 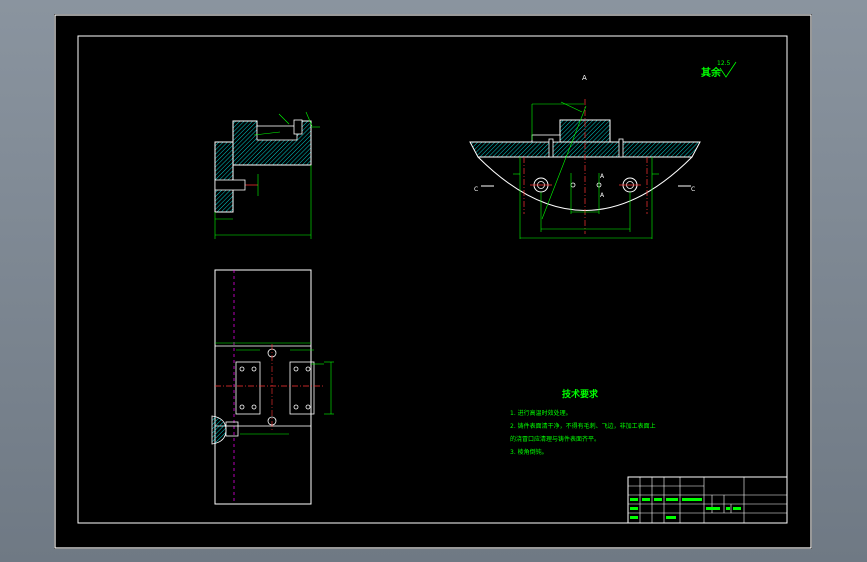 What do you see at coordinates (583, 426) in the screenshot?
I see `tech-req-line: 2. 铸件表面清干净，不得有毛刺、飞边，非加工表面上` at bounding box center [583, 426].